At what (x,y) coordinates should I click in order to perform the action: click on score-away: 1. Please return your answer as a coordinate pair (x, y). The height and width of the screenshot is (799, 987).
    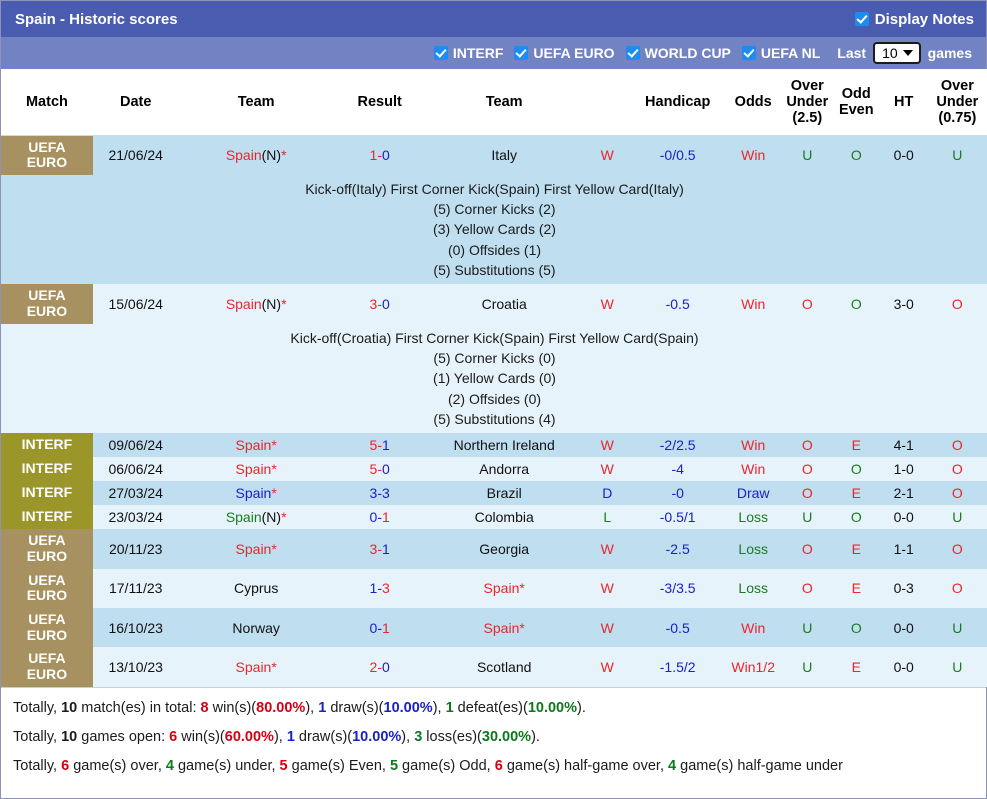
    Looking at the image, I should click on (386, 627).